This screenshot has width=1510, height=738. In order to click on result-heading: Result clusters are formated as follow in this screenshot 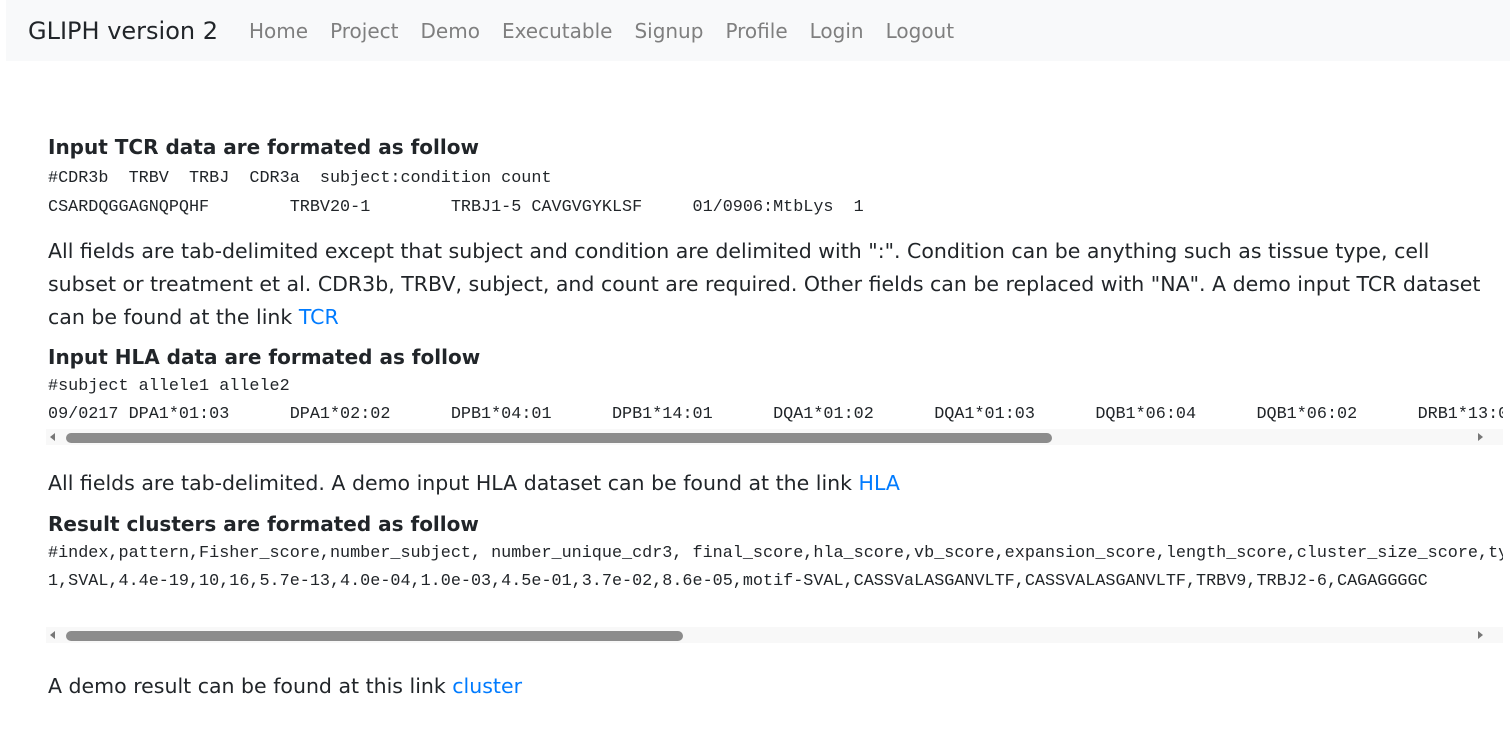, I will do `click(263, 524)`.